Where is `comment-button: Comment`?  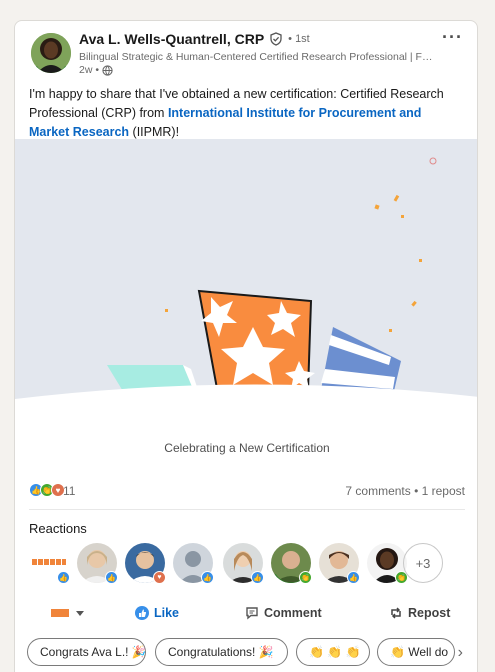 comment-button: Comment is located at coordinates (283, 613).